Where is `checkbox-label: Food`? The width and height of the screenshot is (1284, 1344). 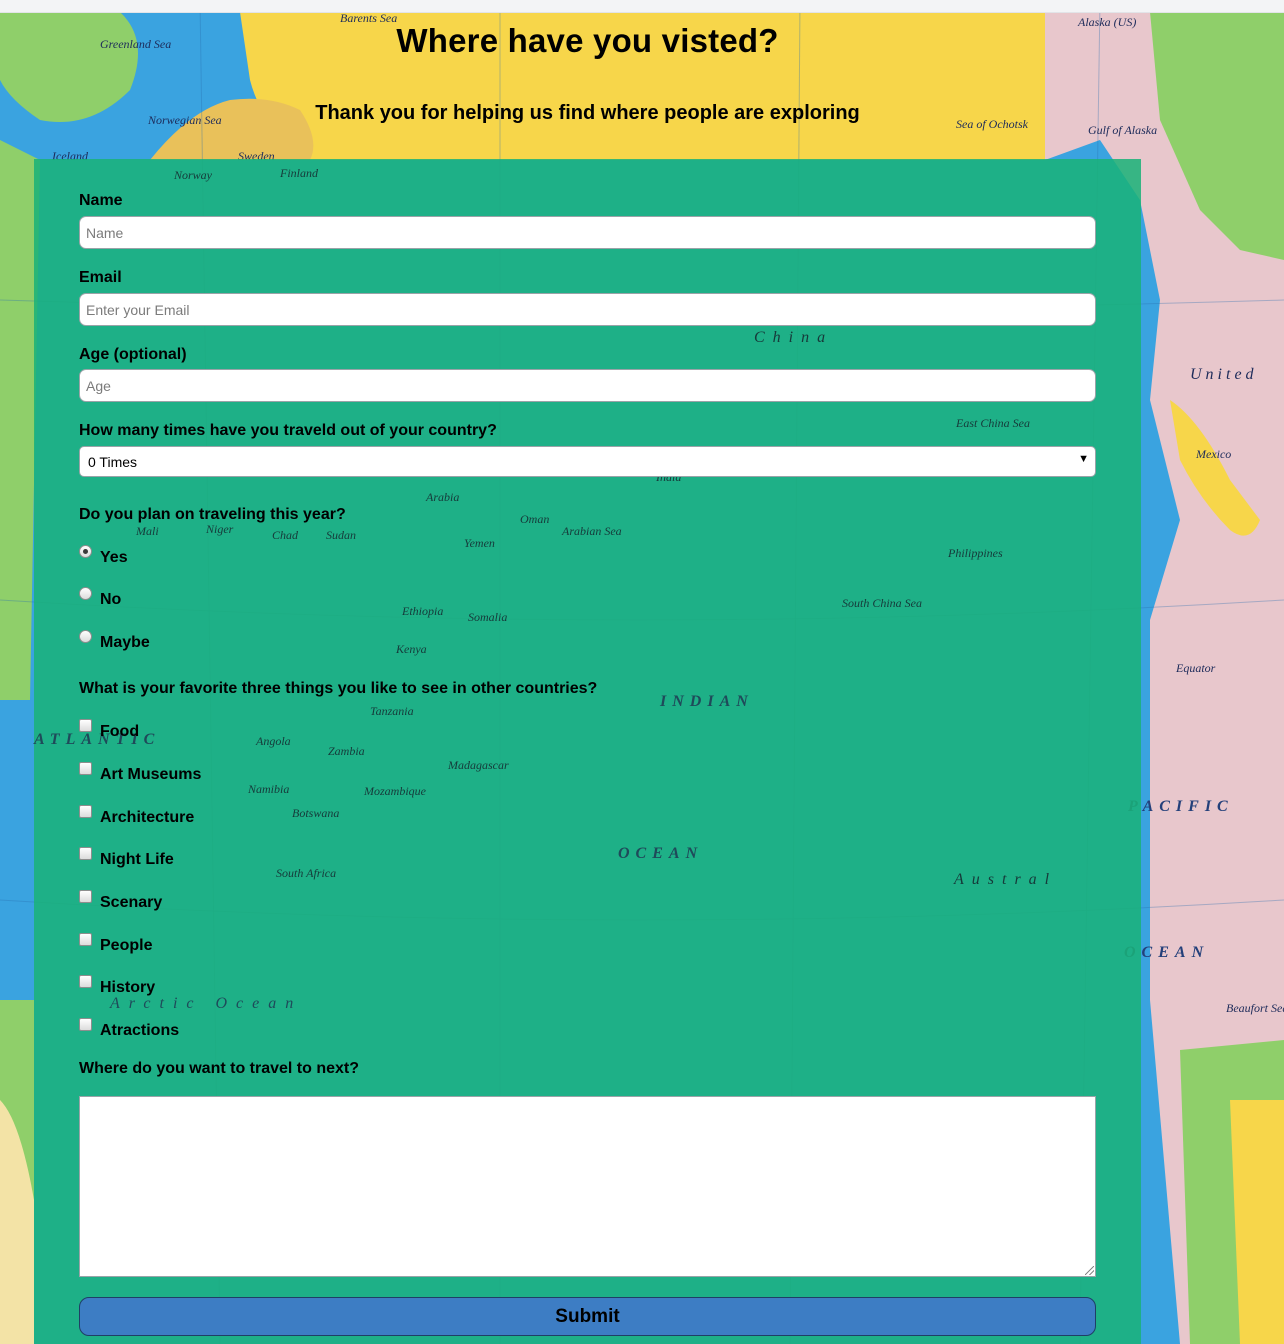
checkbox-label: Food is located at coordinates (120, 731).